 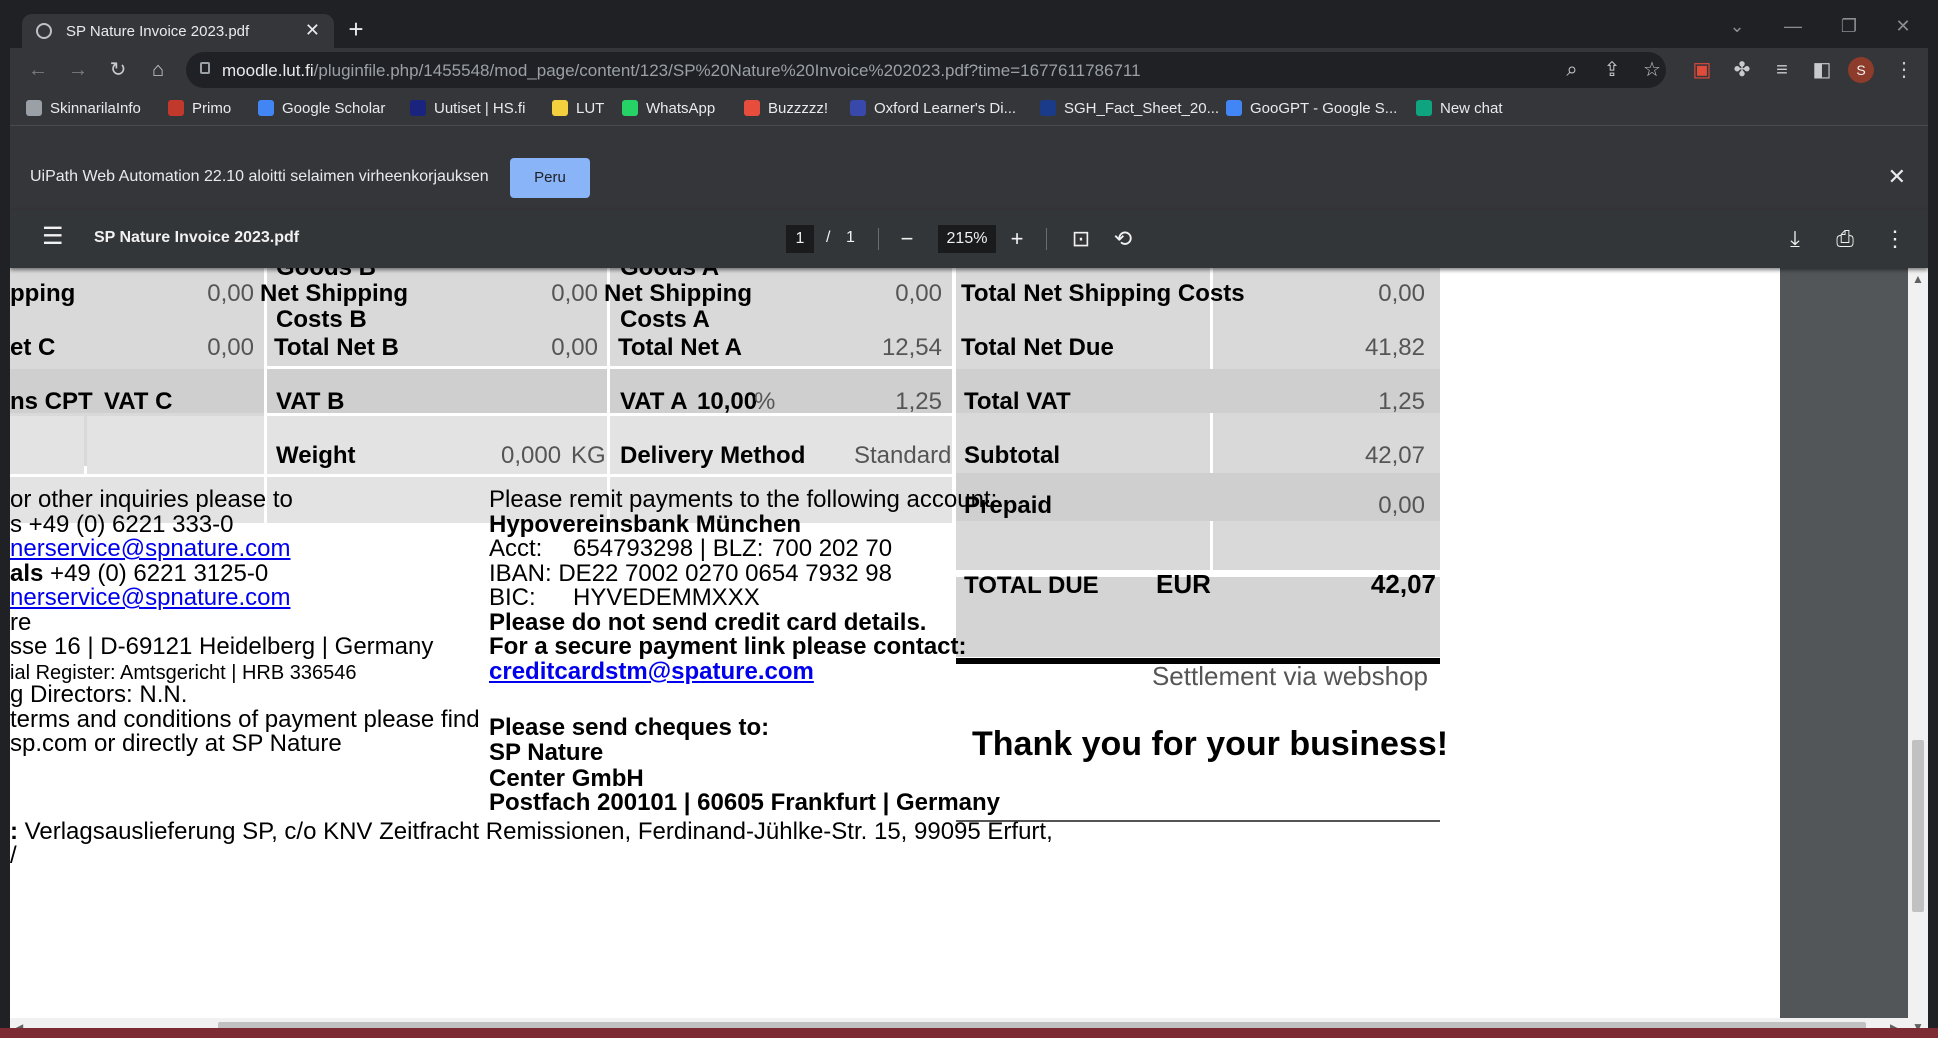 I want to click on vertical-scrollbar: ▲ ▼, so click(x=1918, y=653).